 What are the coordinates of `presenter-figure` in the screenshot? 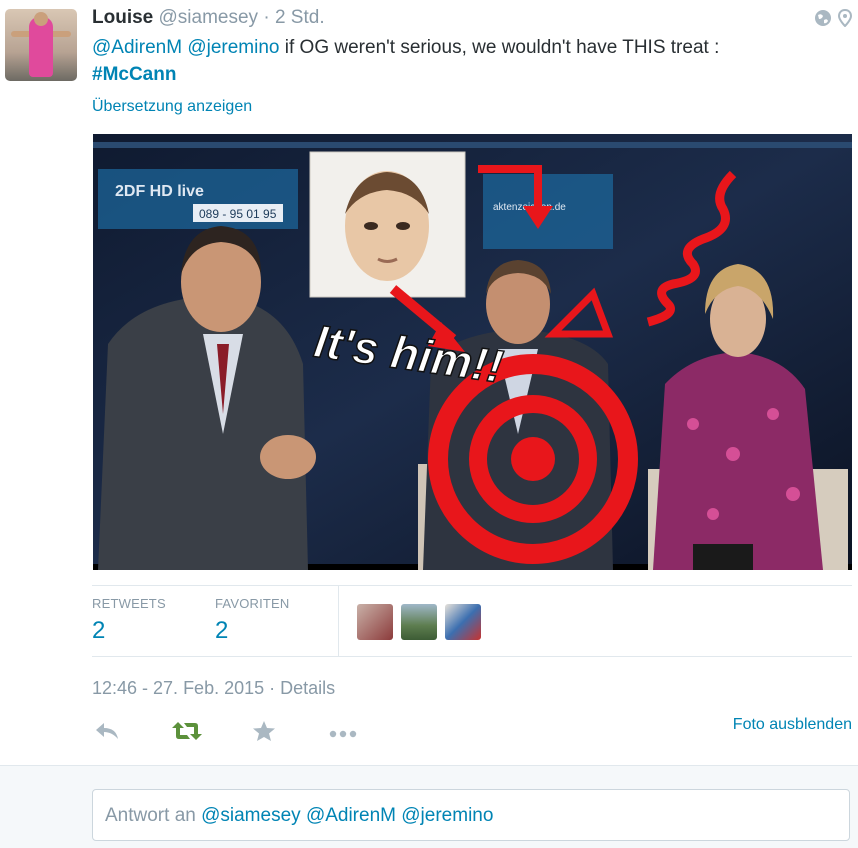 It's located at (203, 433).